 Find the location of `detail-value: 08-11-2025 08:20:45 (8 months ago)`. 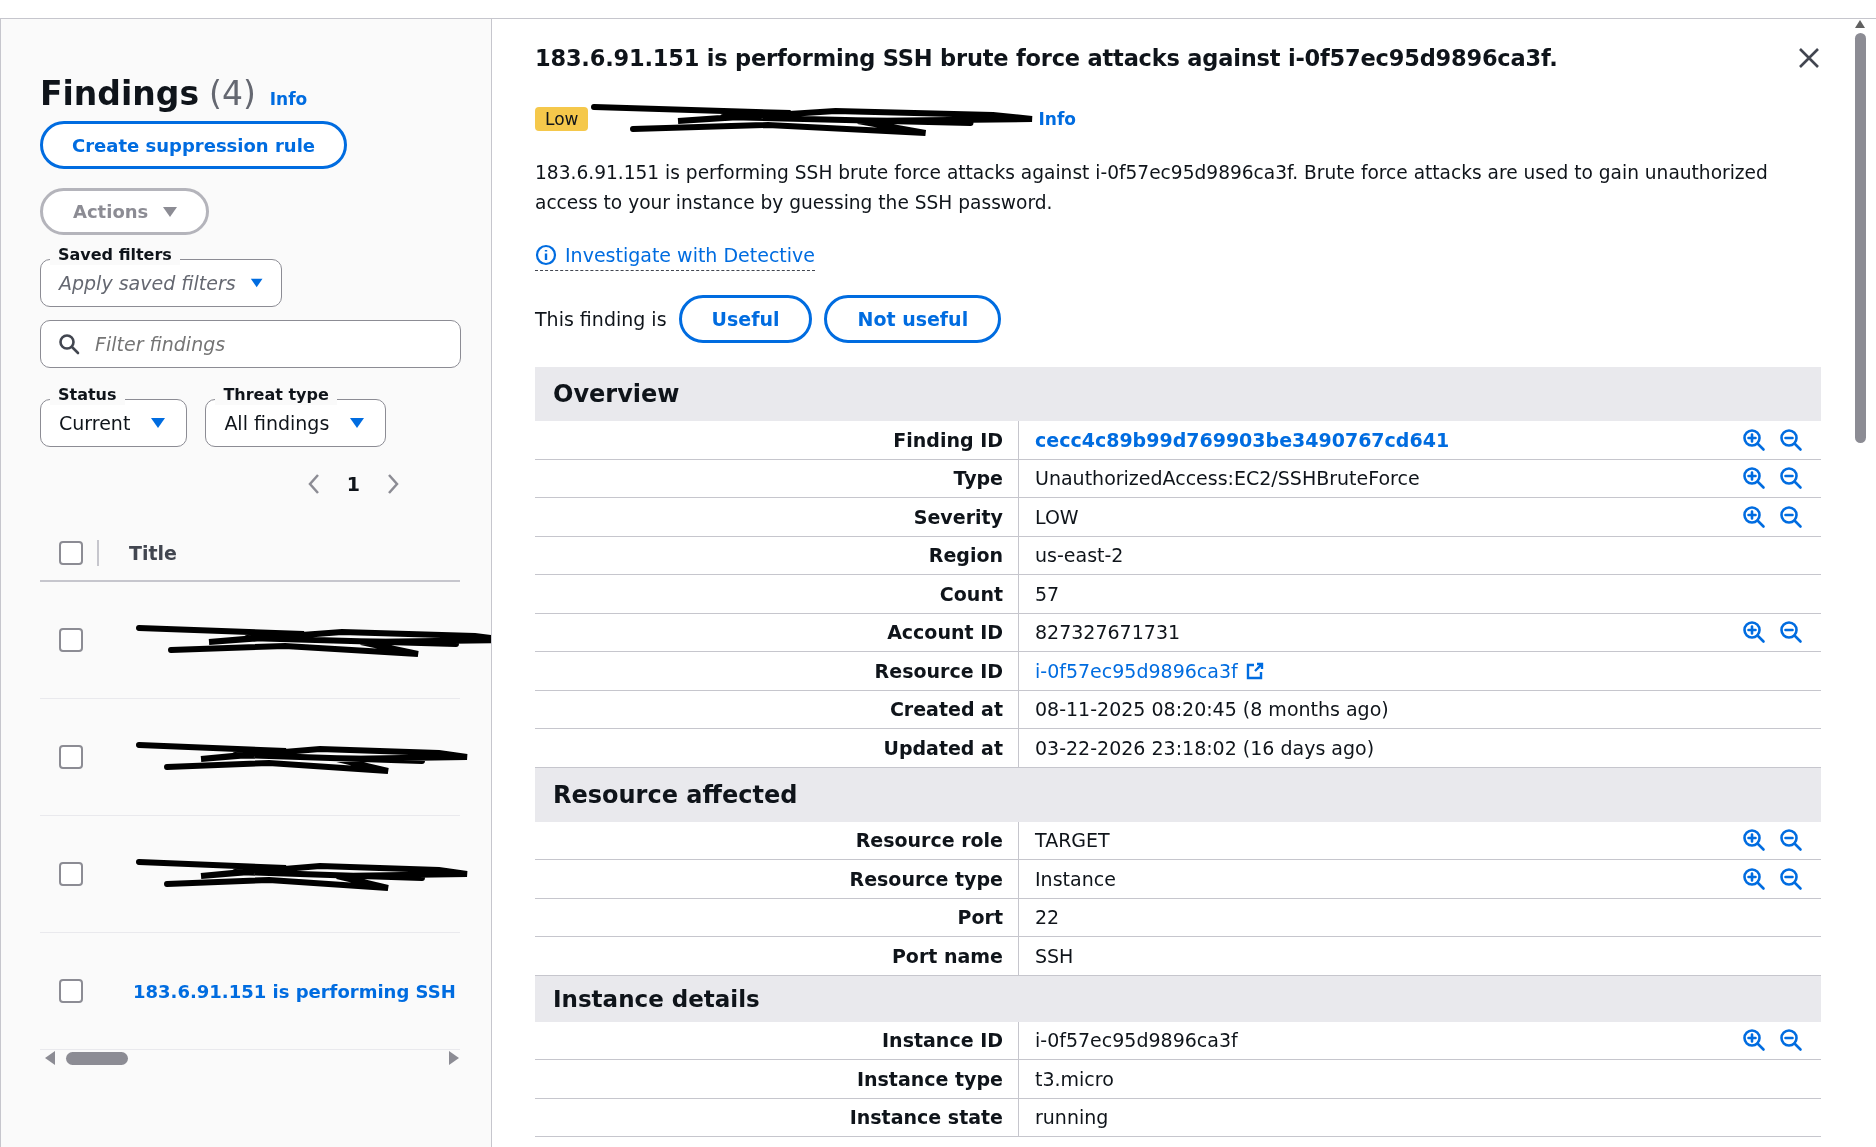

detail-value: 08-11-2025 08:20:45 (8 months ago) is located at coordinates (1212, 709).